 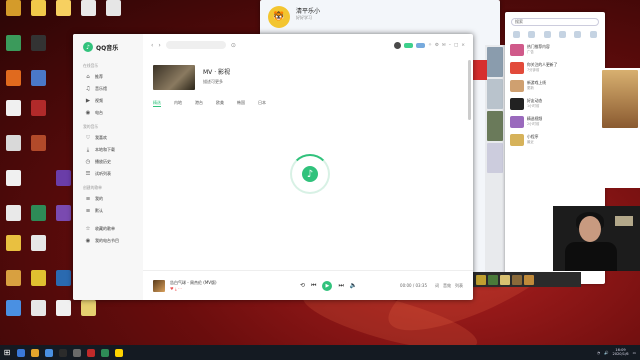 I want to click on player-option: 词, so click(x=437, y=285).